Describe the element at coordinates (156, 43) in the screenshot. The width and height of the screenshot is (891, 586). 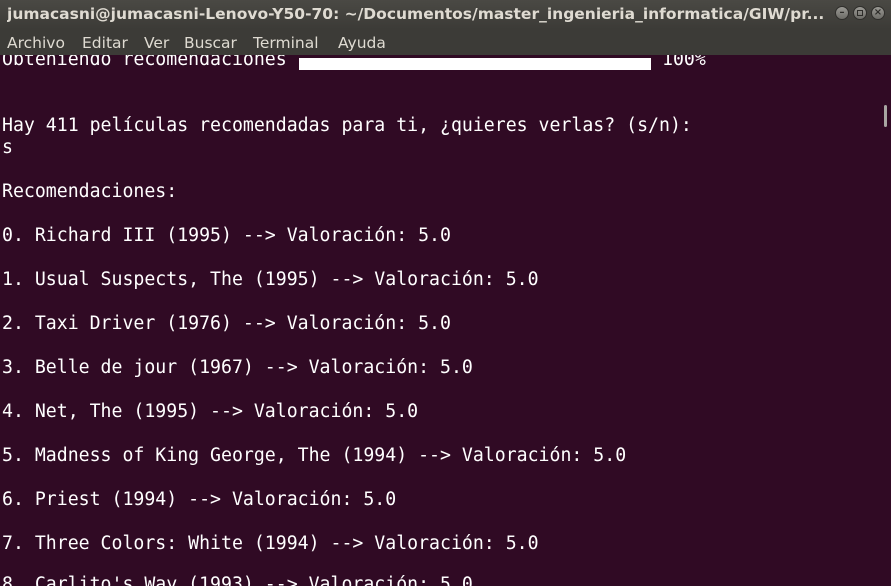
I see `menu-ver: Ver` at that location.